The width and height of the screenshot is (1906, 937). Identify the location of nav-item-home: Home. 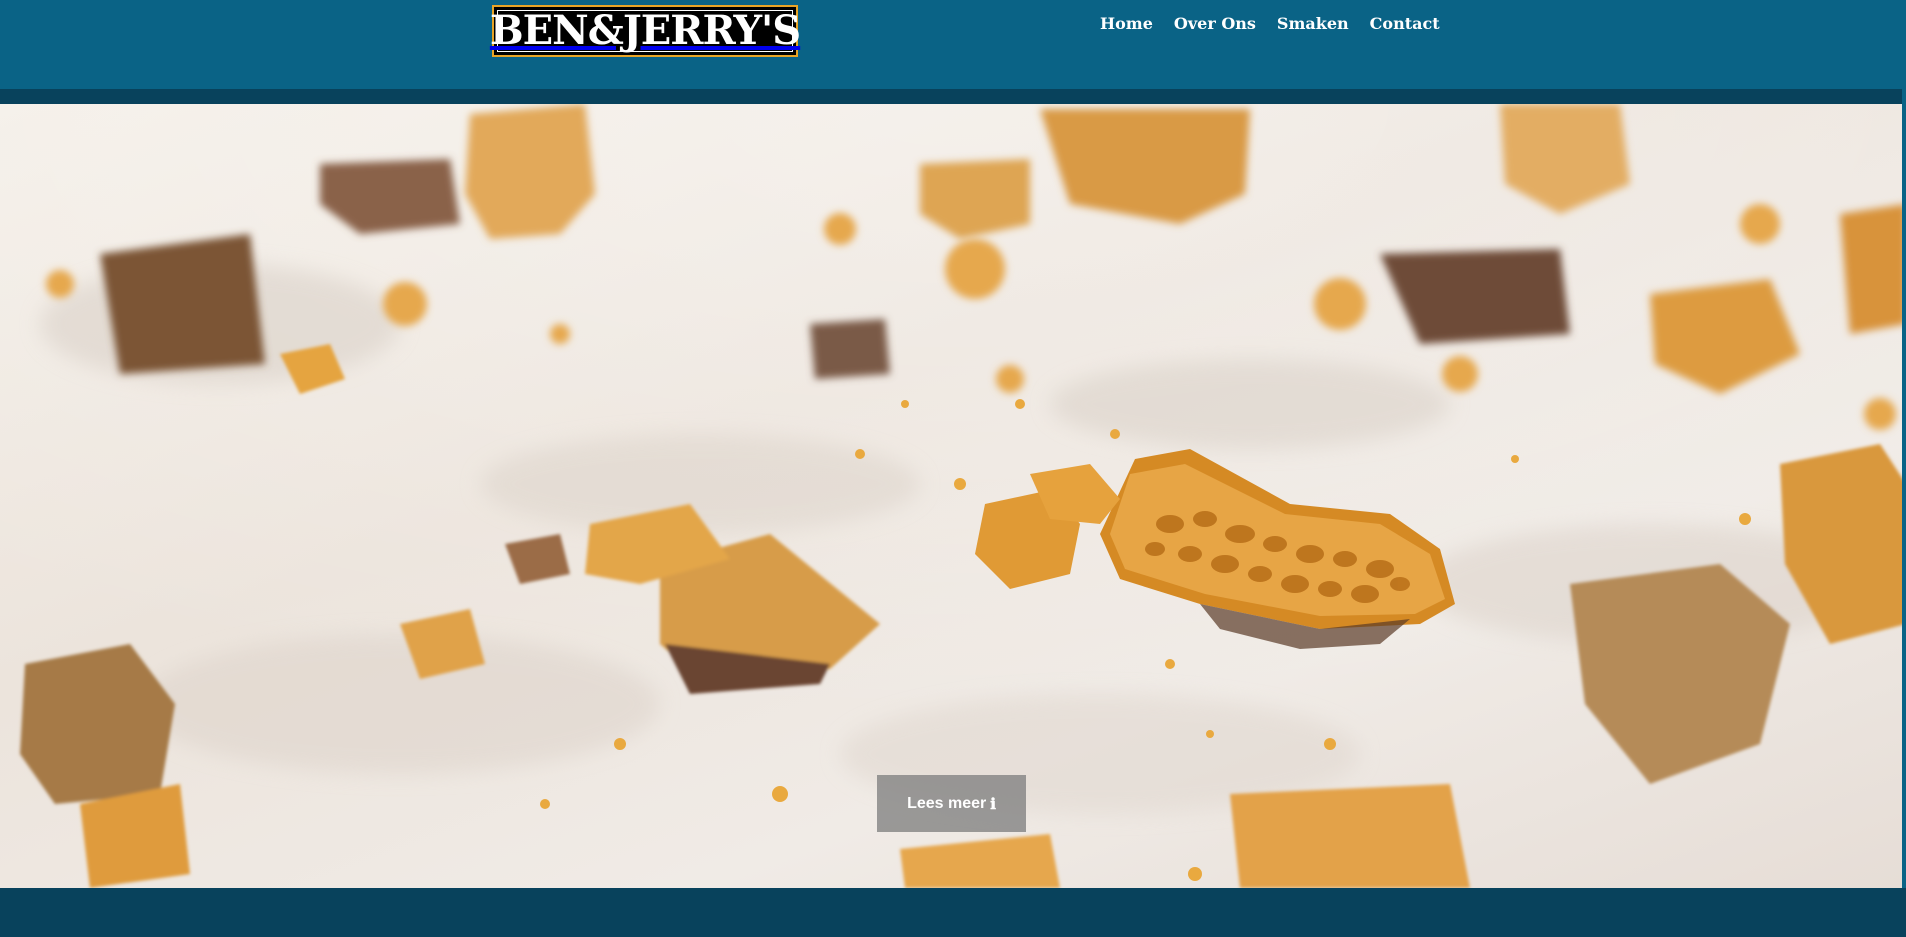
(1126, 23).